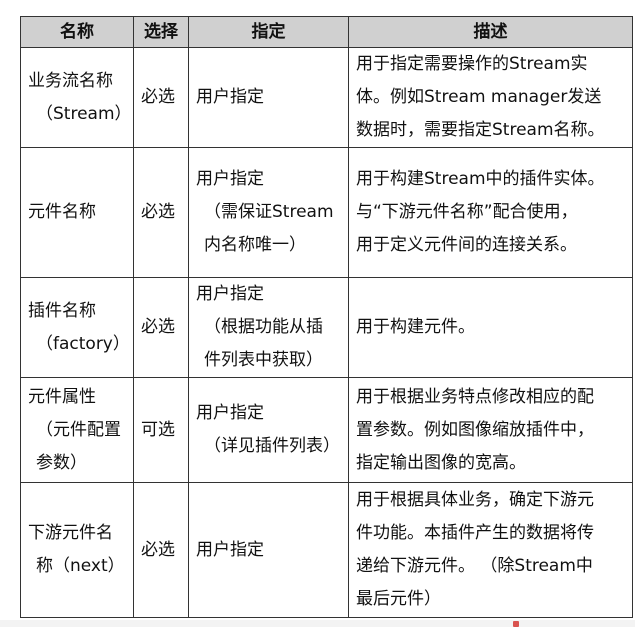  I want to click on header-choice: 选择, so click(161, 32).